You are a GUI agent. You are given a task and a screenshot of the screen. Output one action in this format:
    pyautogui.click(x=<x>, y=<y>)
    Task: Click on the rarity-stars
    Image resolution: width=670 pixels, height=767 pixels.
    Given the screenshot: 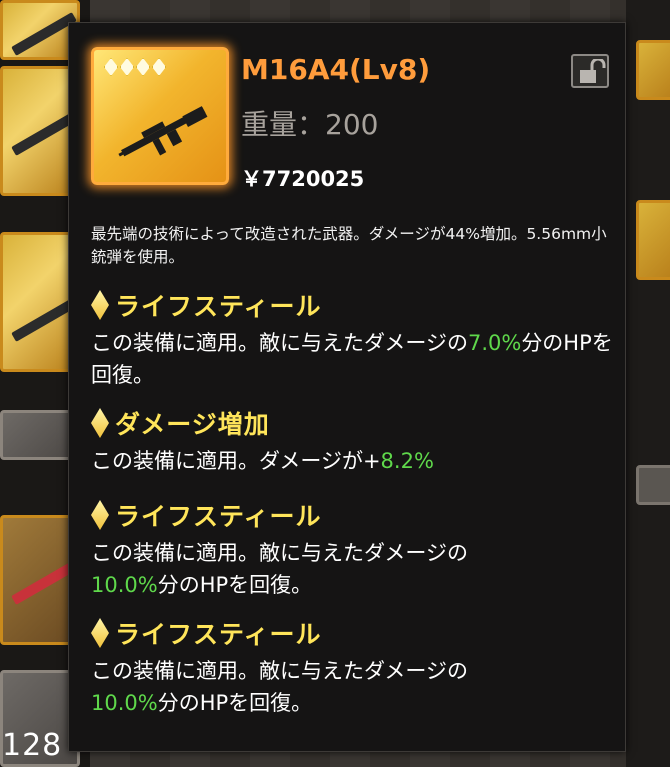 What is the action you would take?
    pyautogui.click(x=135, y=67)
    